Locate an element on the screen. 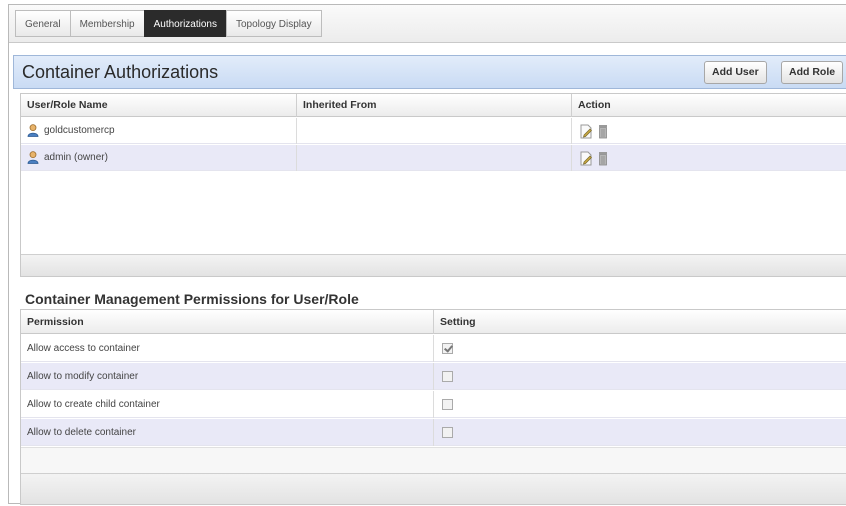  permission-label: Allow to delete container is located at coordinates (227, 432).